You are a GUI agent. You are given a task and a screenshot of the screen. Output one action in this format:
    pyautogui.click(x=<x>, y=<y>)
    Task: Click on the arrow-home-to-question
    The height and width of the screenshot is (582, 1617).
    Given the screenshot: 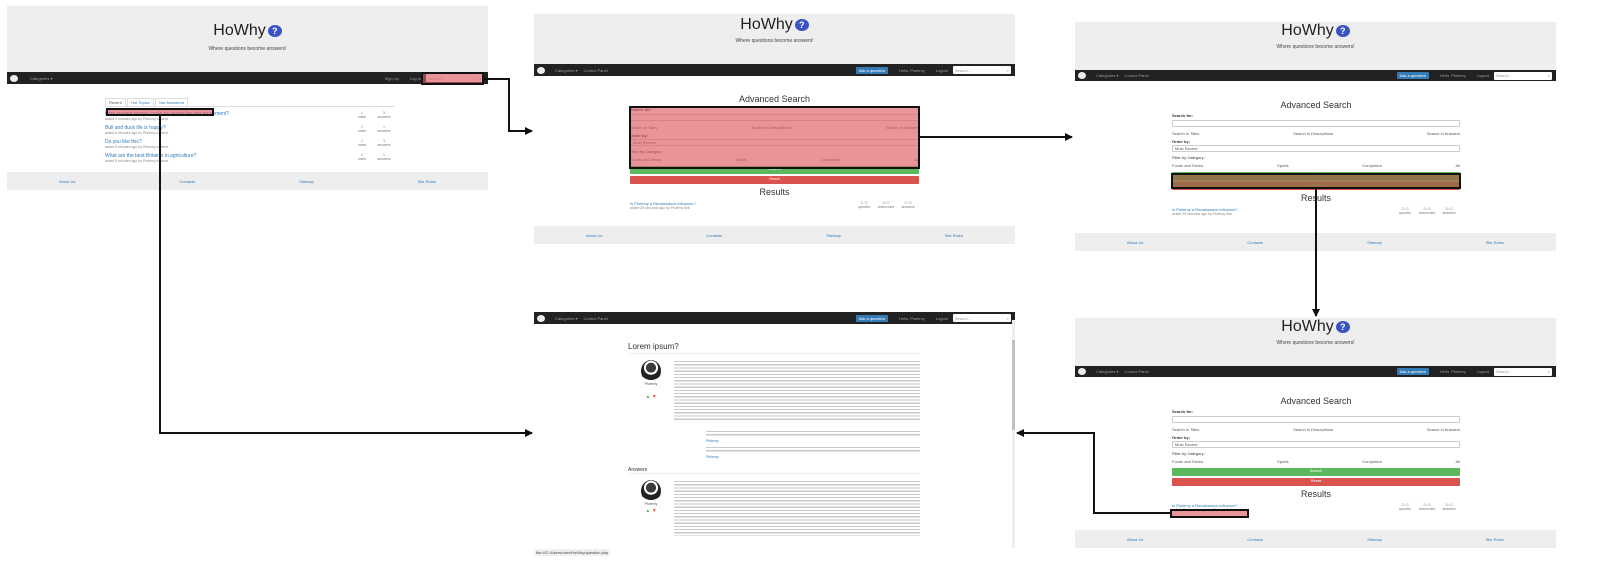 What is the action you would take?
    pyautogui.click(x=346, y=276)
    